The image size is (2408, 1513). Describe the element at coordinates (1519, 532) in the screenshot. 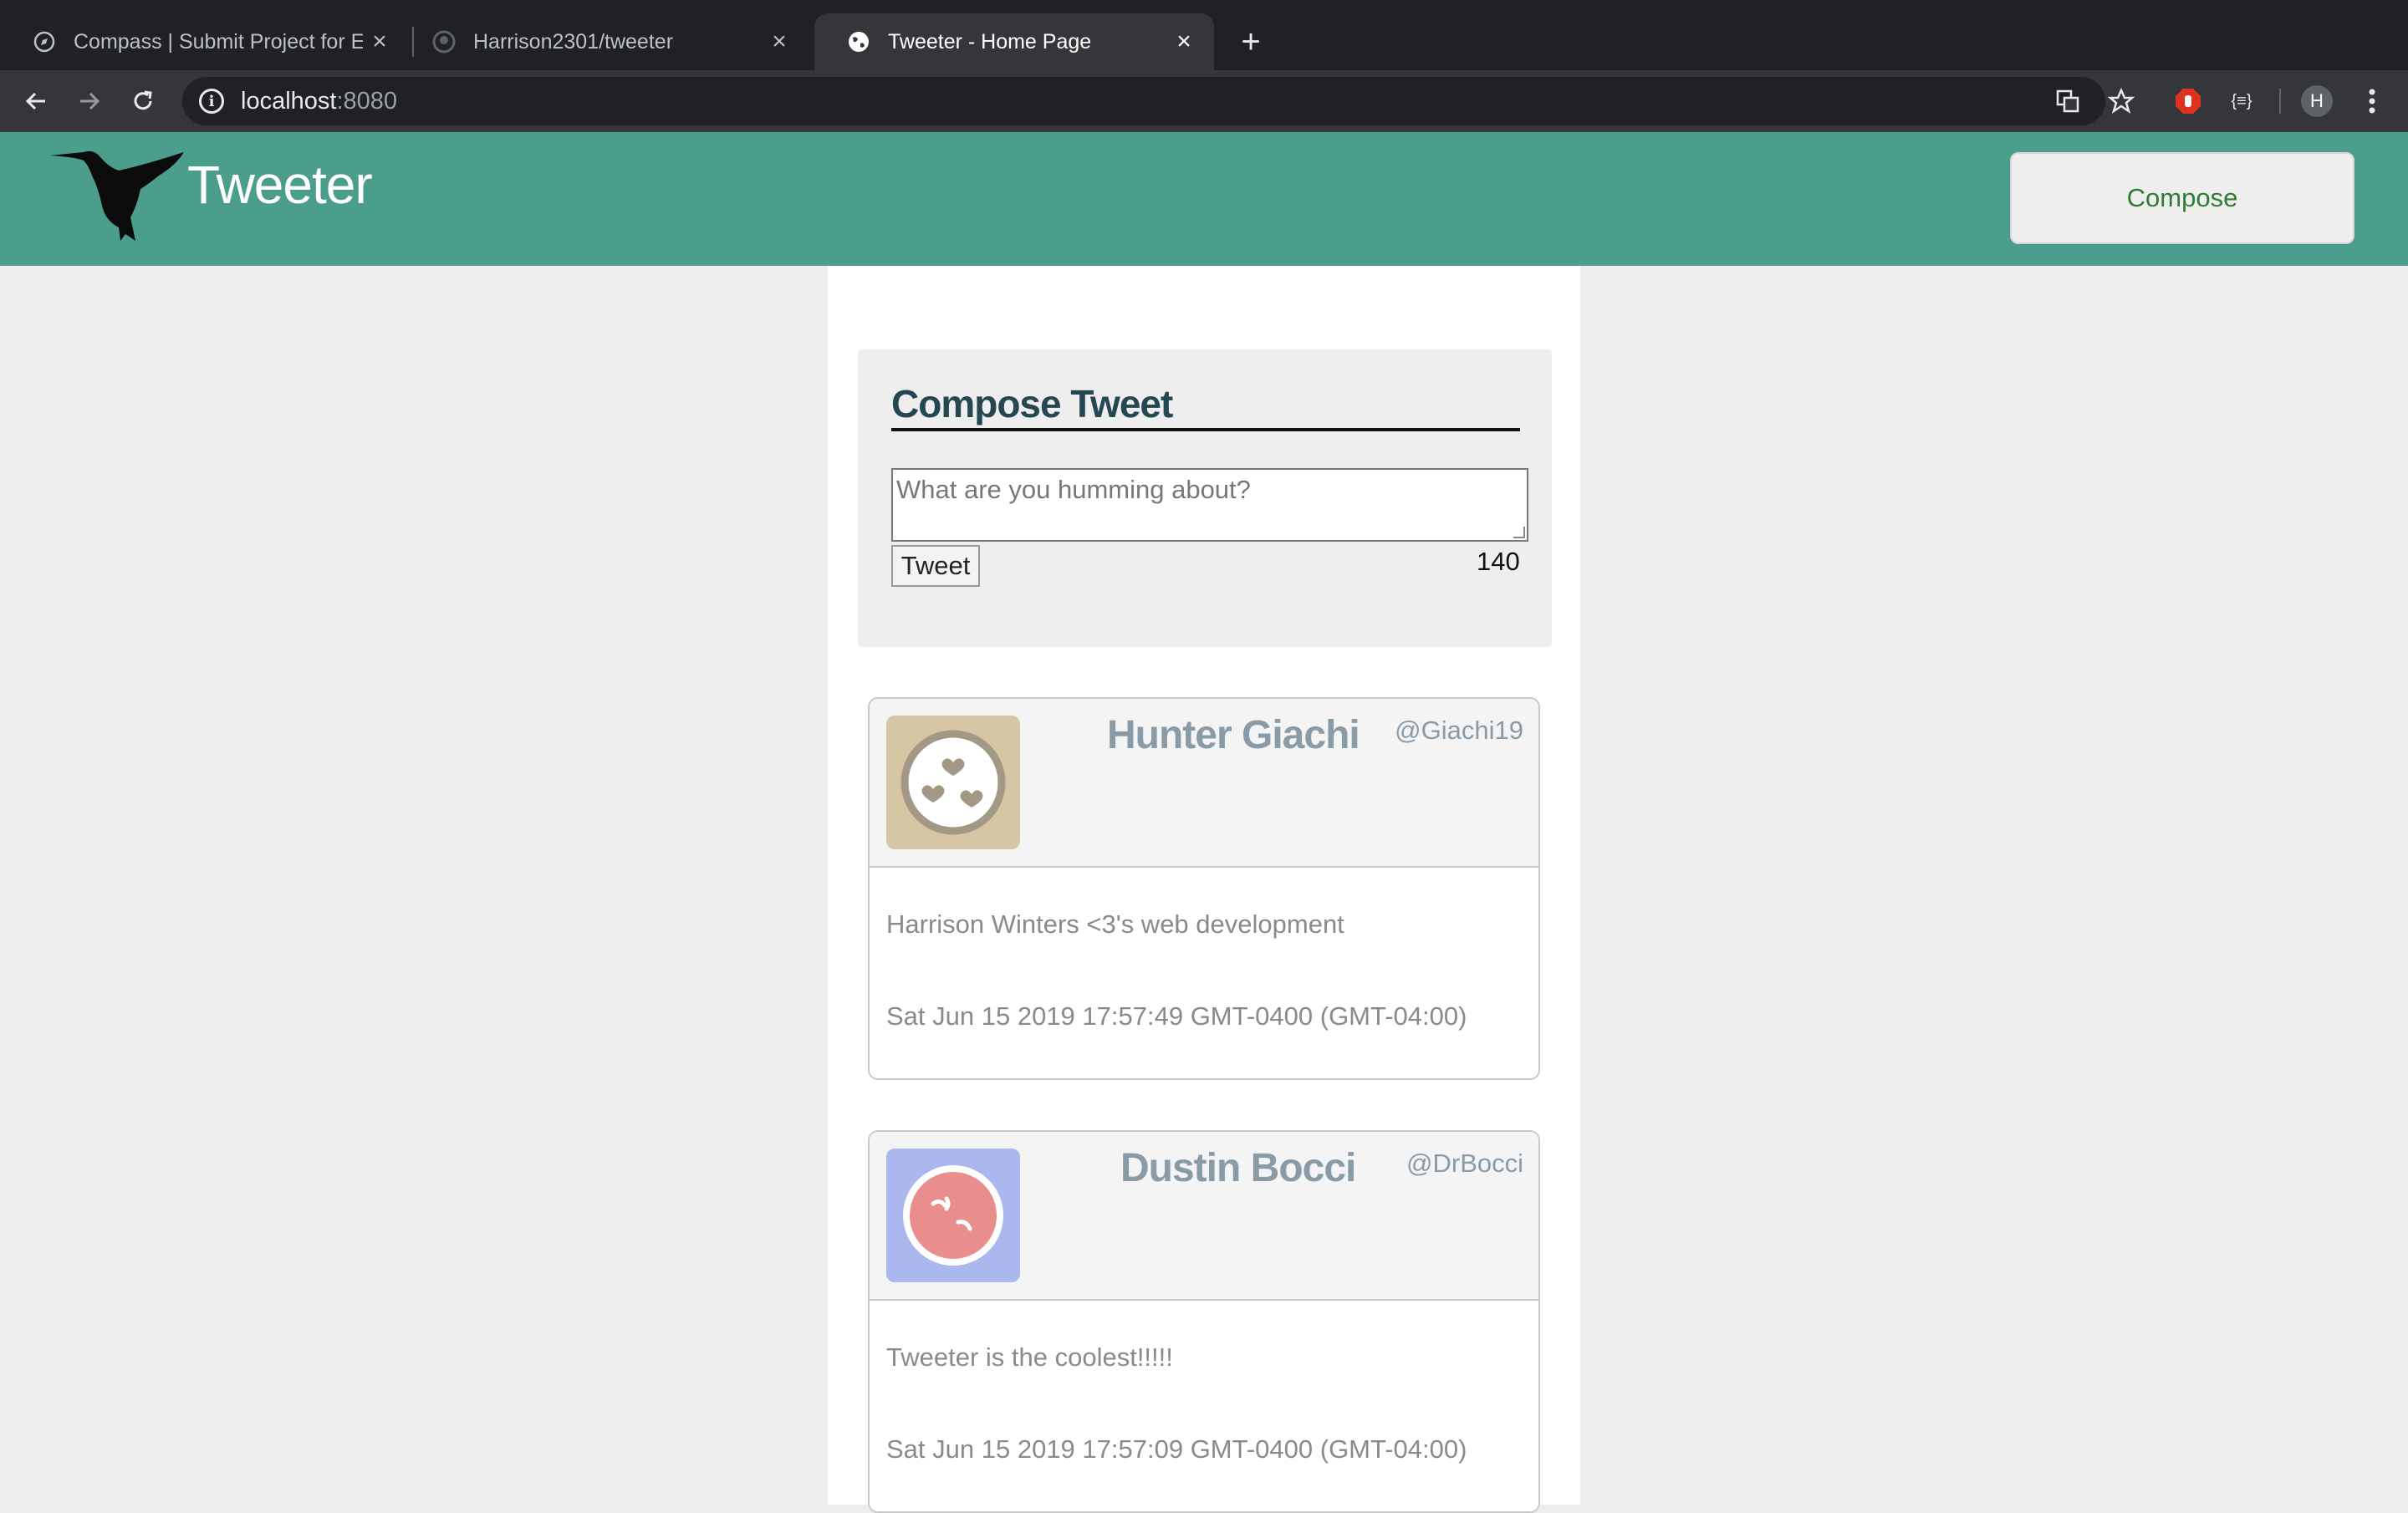

I see `resize-grip-icon` at that location.